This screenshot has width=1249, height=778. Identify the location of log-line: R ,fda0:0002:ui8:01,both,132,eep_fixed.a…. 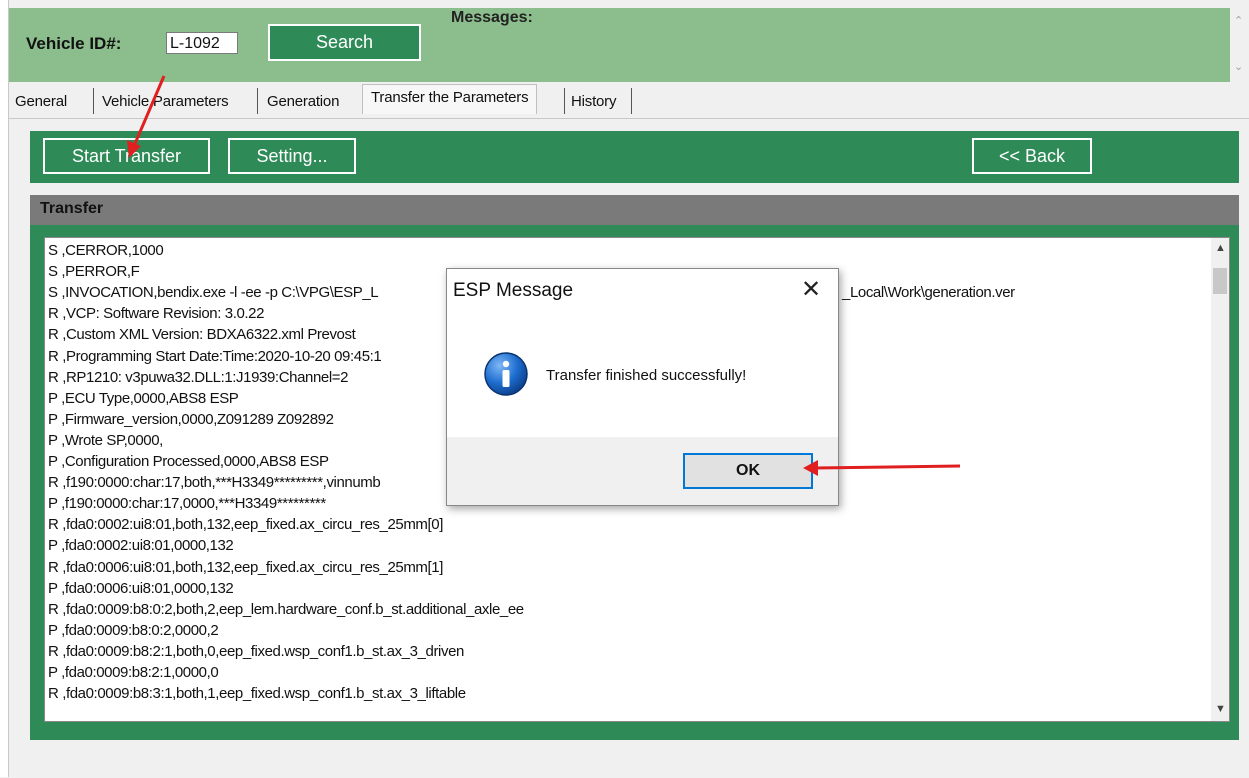
(246, 525).